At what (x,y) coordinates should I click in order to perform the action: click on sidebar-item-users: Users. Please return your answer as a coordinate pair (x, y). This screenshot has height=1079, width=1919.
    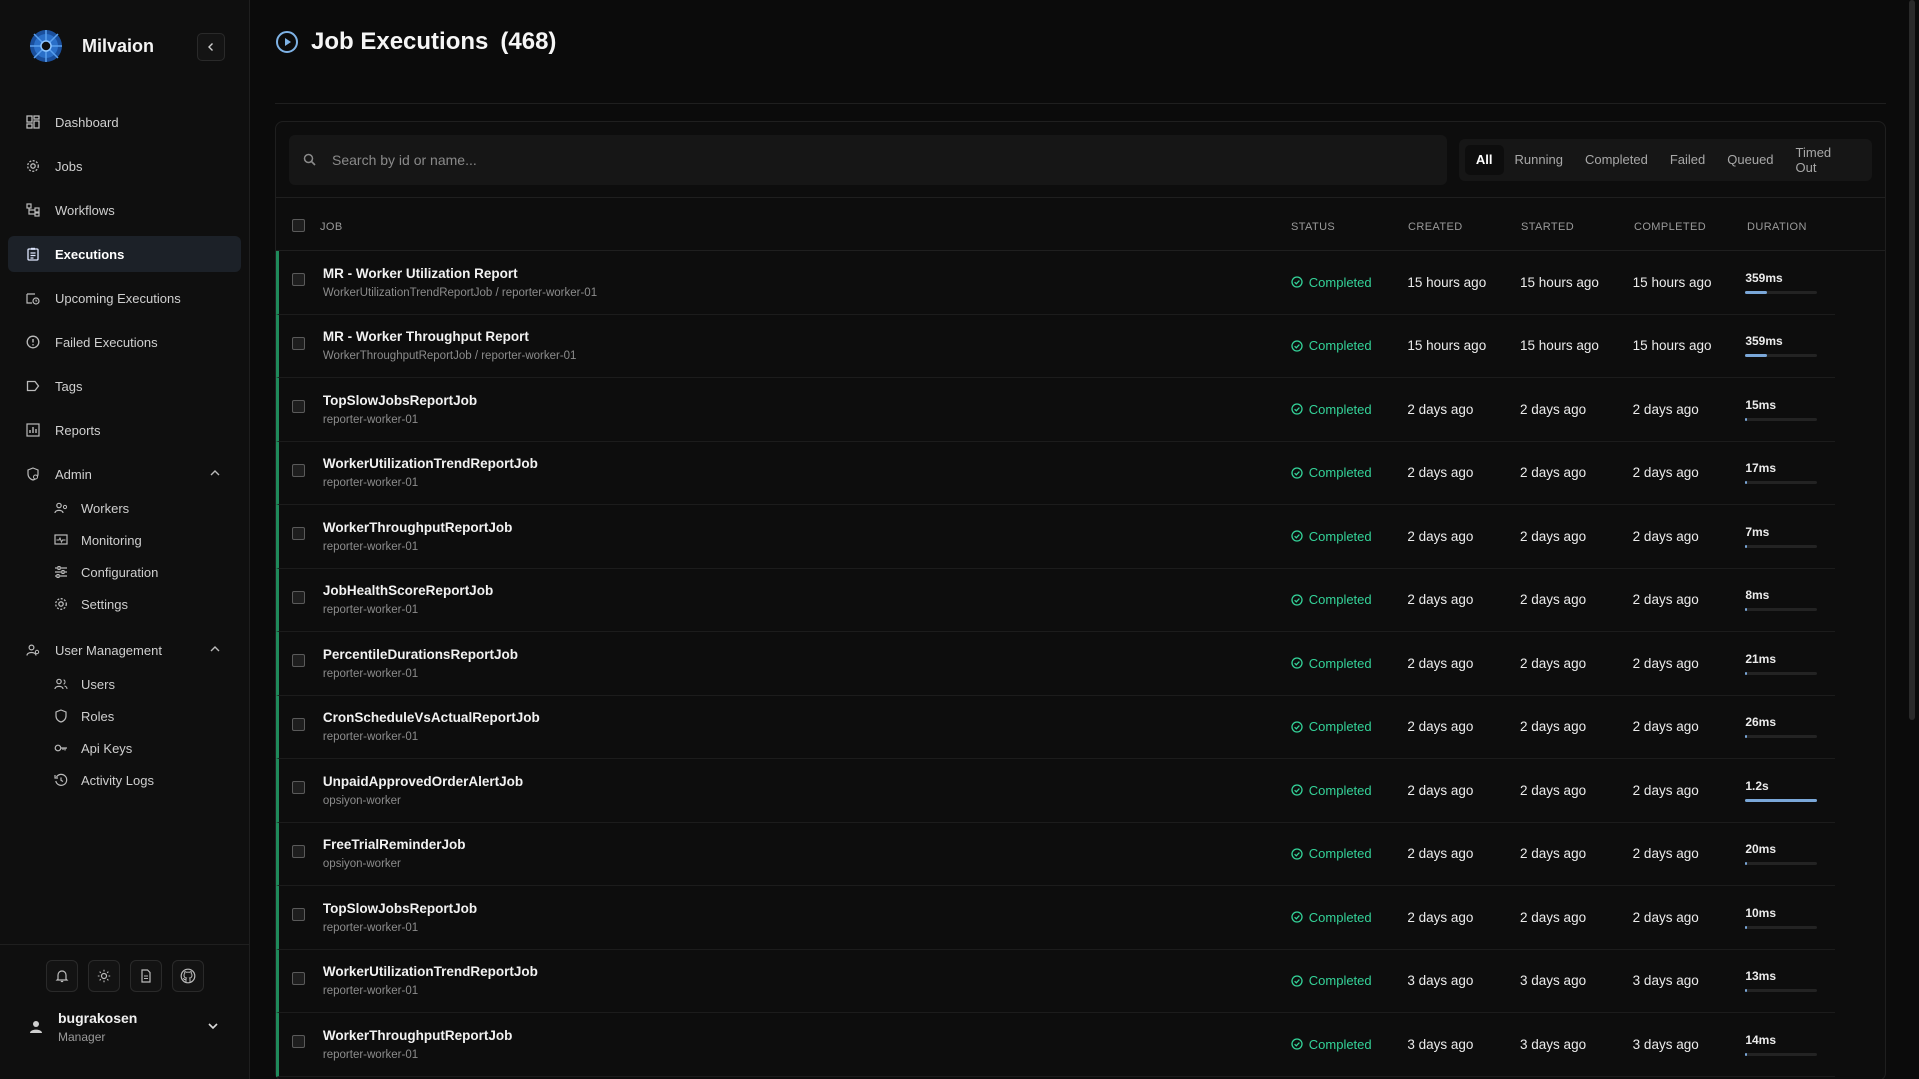
    Looking at the image, I should click on (124, 684).